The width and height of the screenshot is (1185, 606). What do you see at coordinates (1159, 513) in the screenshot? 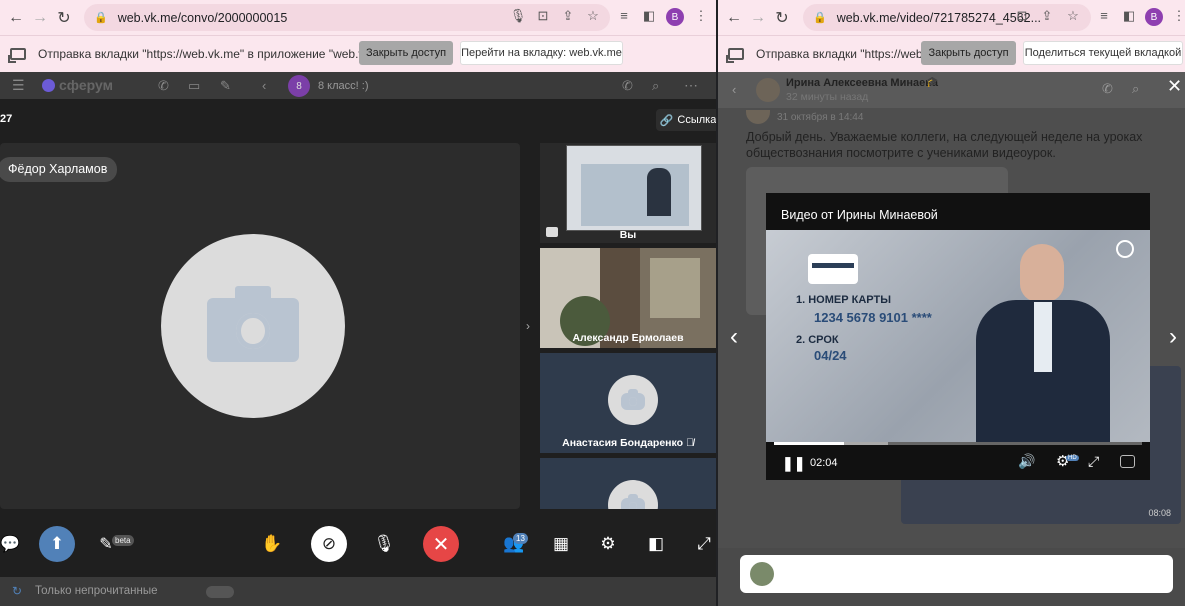
I see `thumb-duration: 08:08` at bounding box center [1159, 513].